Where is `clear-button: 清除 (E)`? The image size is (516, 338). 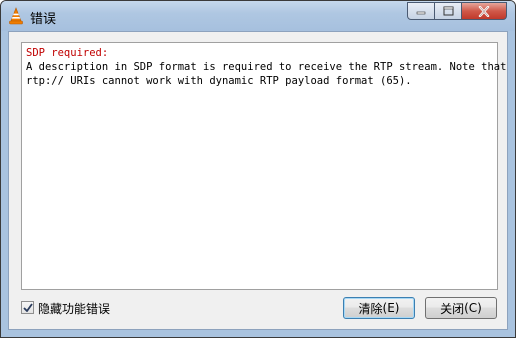
clear-button: 清除 (E) is located at coordinates (379, 308).